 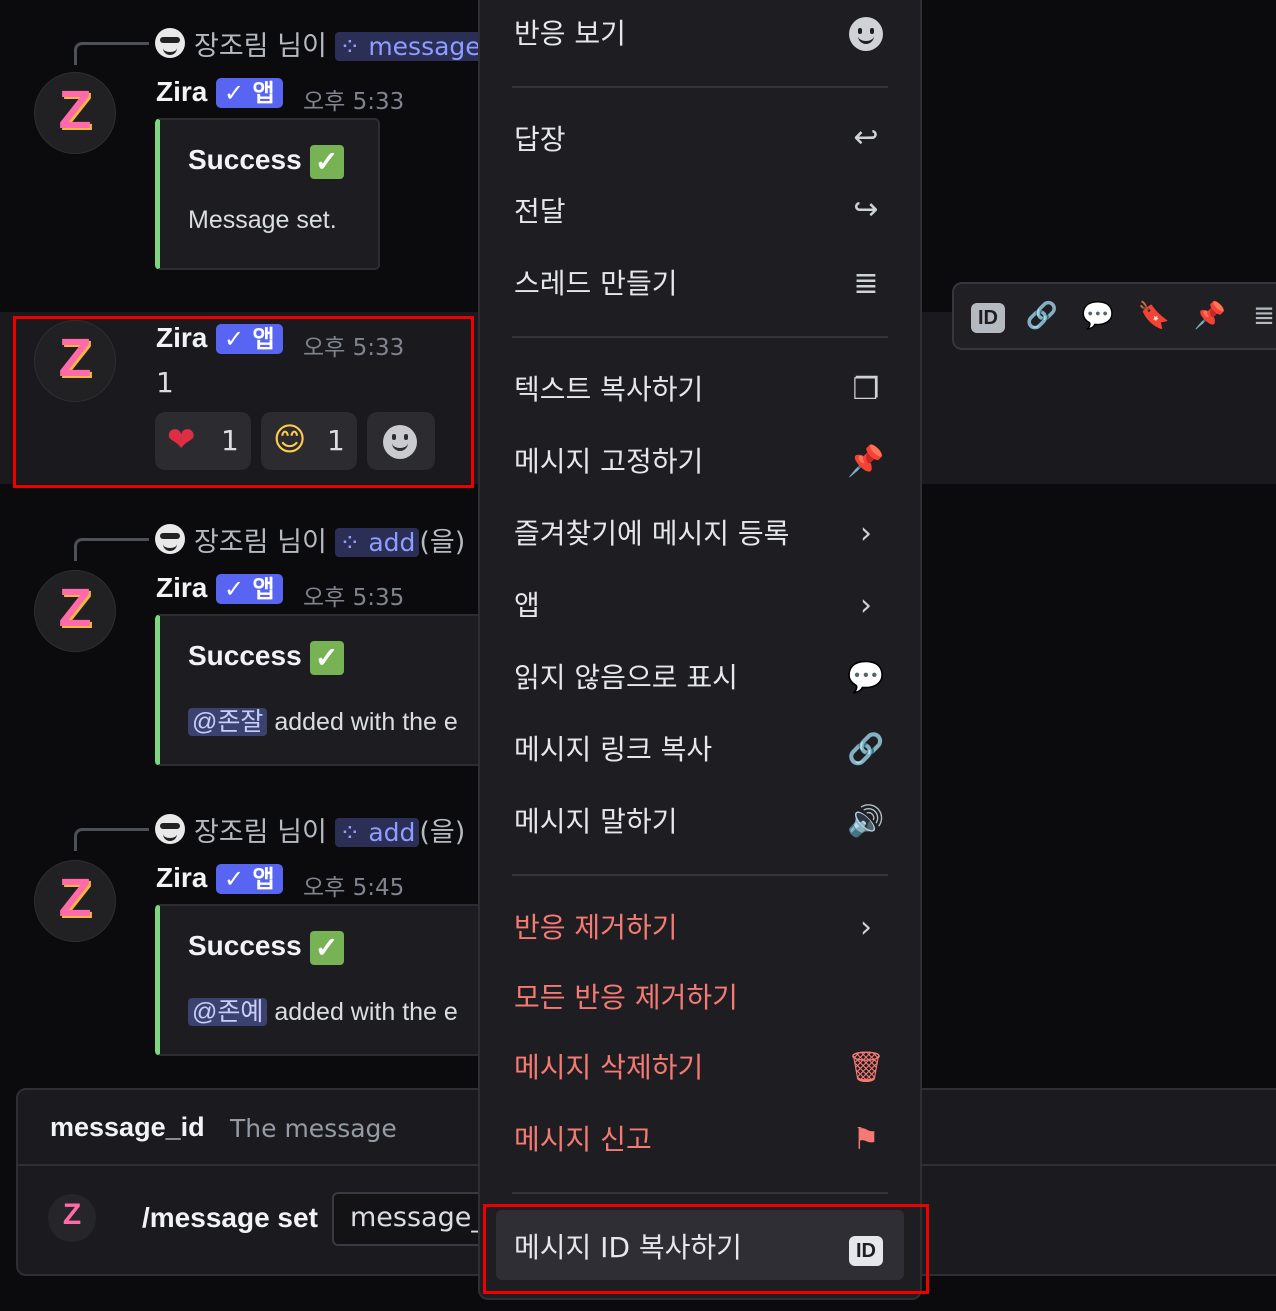 What do you see at coordinates (866, 34) in the screenshot?
I see `smile-icon` at bounding box center [866, 34].